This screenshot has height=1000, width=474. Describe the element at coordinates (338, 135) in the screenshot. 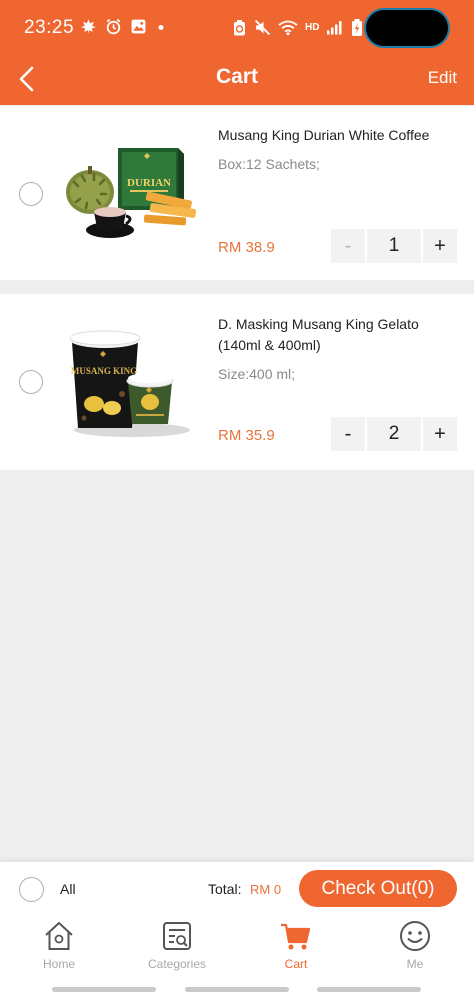

I see `item-name: Musang King Durian White Coffee` at that location.